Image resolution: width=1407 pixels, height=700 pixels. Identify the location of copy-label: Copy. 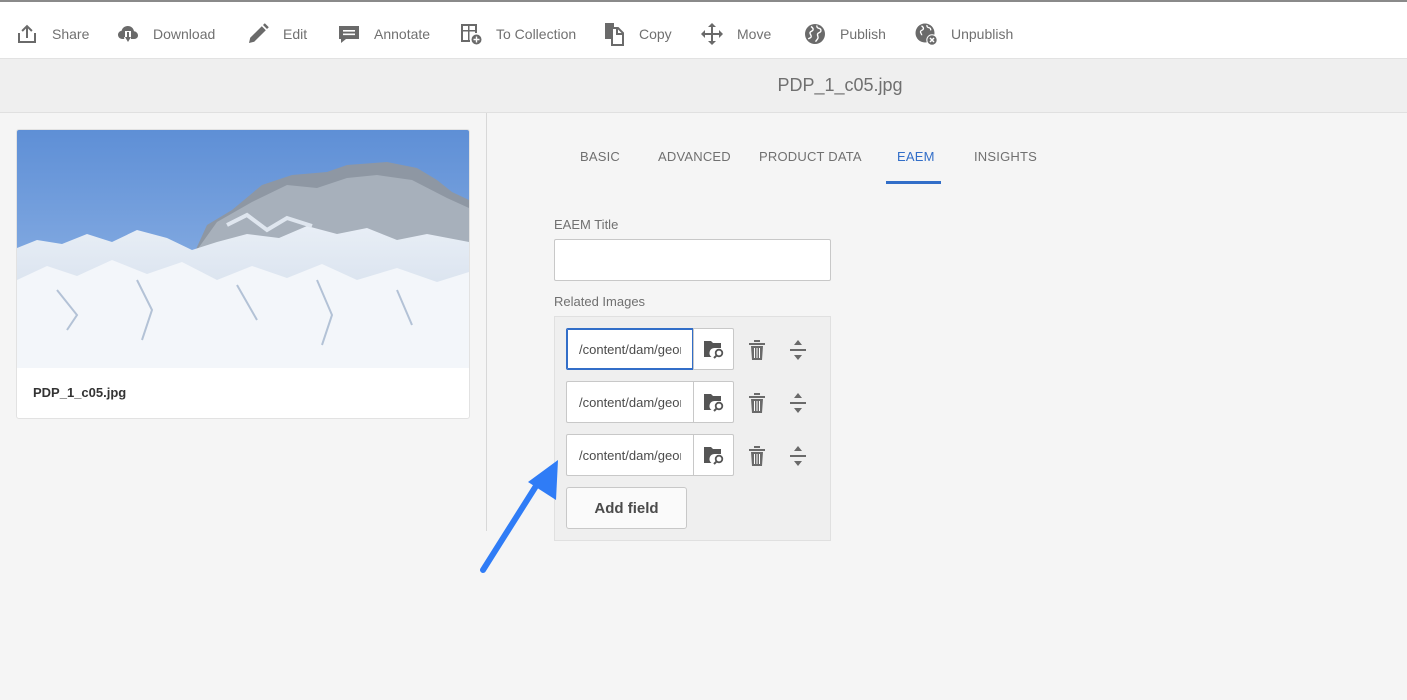
(655, 34).